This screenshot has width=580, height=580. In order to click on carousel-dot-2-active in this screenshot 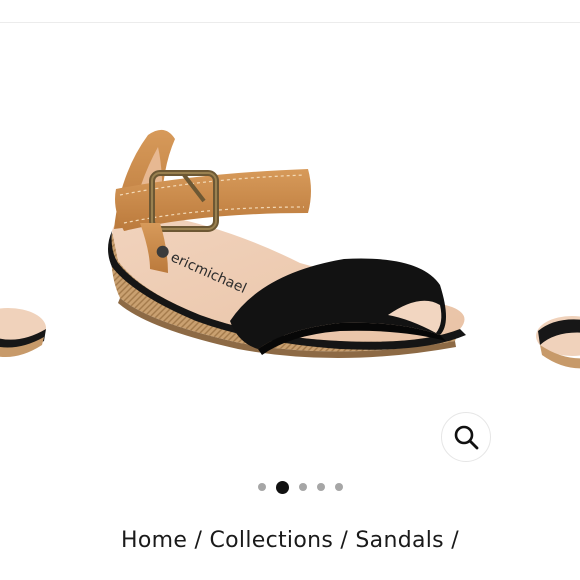, I will do `click(282, 487)`.